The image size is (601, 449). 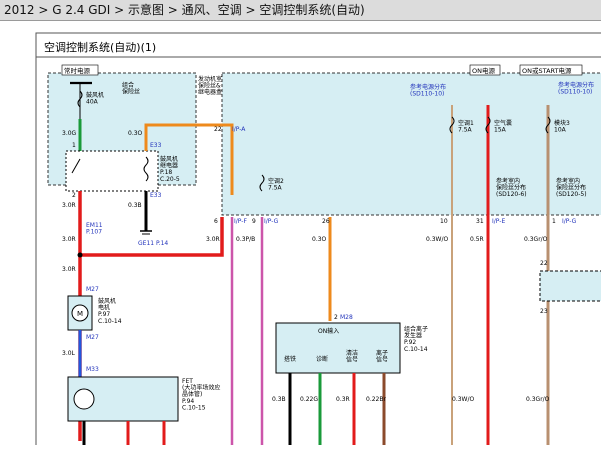 I want to click on pin-2c-label: 2, so click(x=336, y=317).